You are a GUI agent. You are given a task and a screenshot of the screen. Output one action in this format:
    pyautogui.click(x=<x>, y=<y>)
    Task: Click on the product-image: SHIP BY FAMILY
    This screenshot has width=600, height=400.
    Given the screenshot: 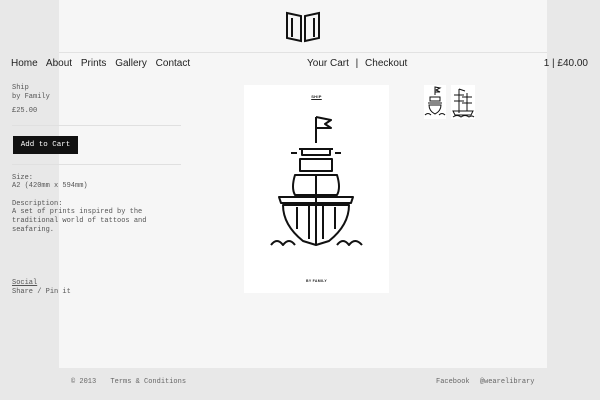 What is the action you would take?
    pyautogui.click(x=316, y=189)
    